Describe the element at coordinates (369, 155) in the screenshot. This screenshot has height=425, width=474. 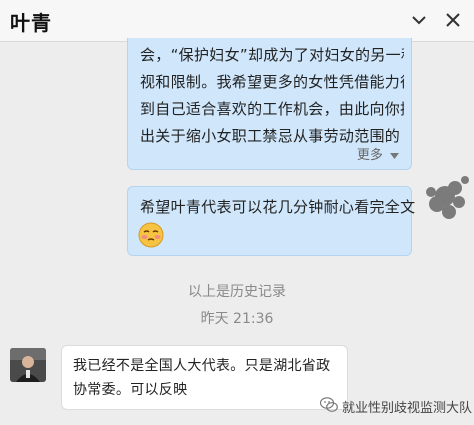
I see `more-label: 更多` at that location.